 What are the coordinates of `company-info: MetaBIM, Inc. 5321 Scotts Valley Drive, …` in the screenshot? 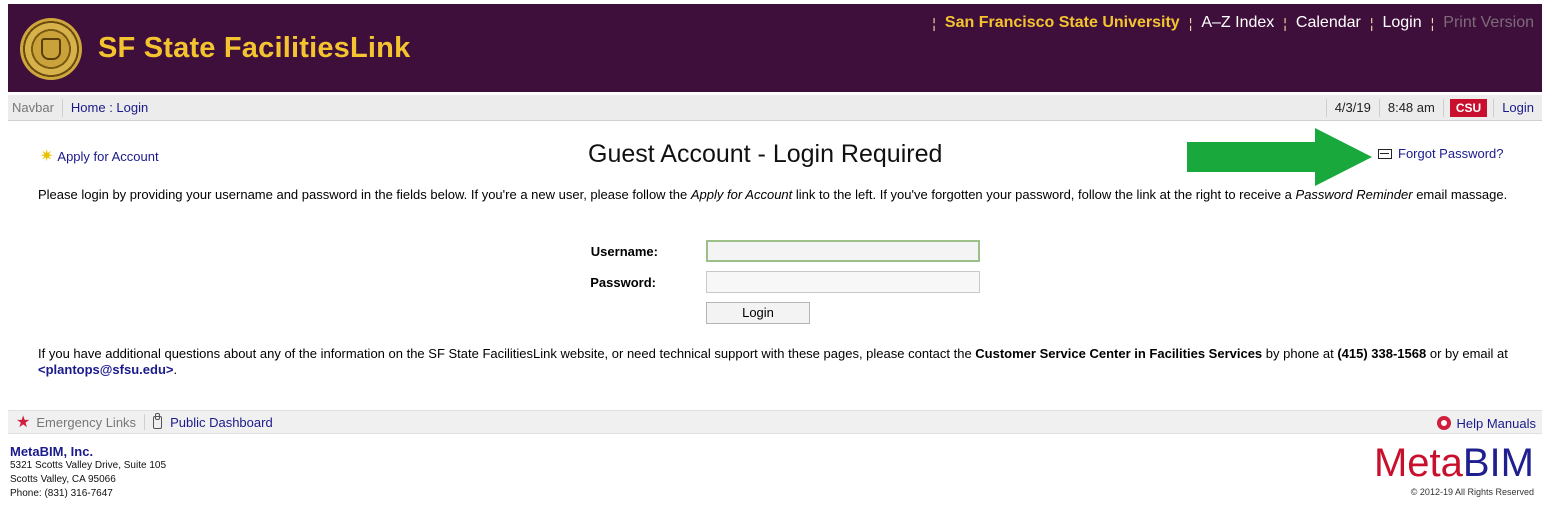 It's located at (88, 472).